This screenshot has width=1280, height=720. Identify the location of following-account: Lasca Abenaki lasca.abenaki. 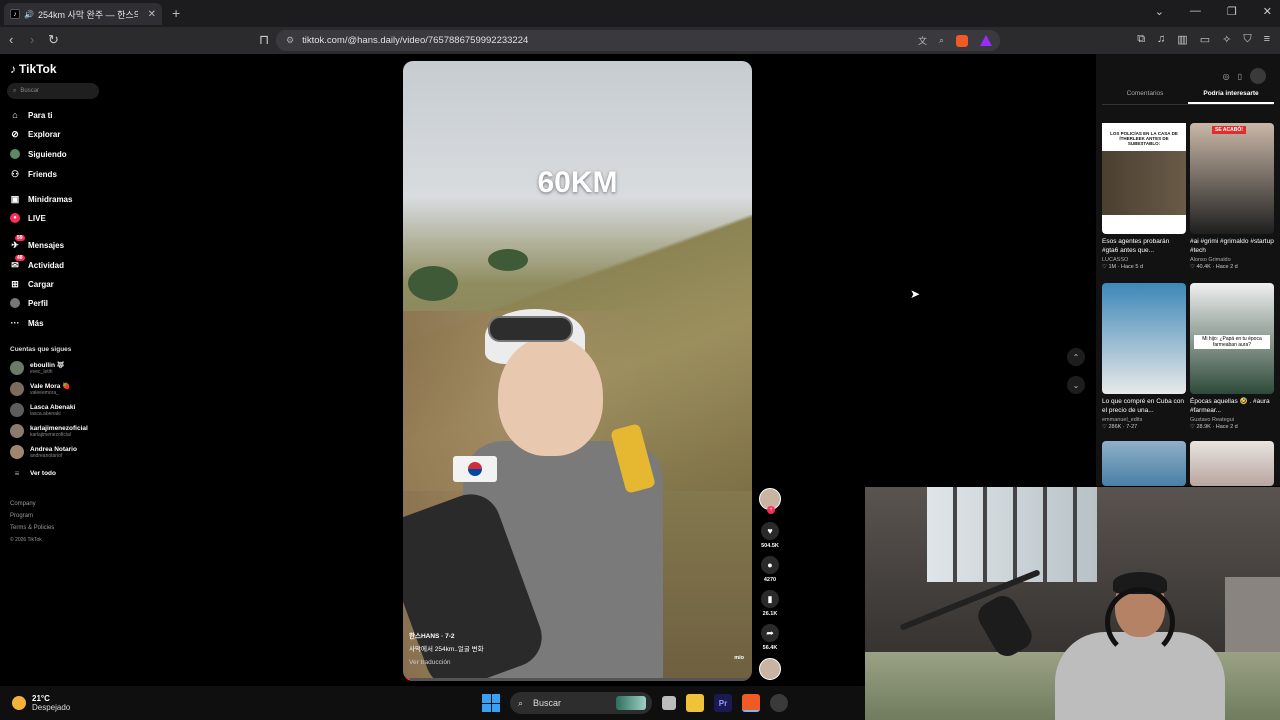
(42, 410).